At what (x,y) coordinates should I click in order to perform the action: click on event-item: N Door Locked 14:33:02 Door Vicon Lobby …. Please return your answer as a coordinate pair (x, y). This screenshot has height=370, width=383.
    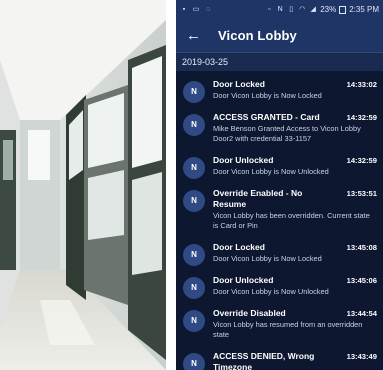
    Looking at the image, I should click on (279, 89).